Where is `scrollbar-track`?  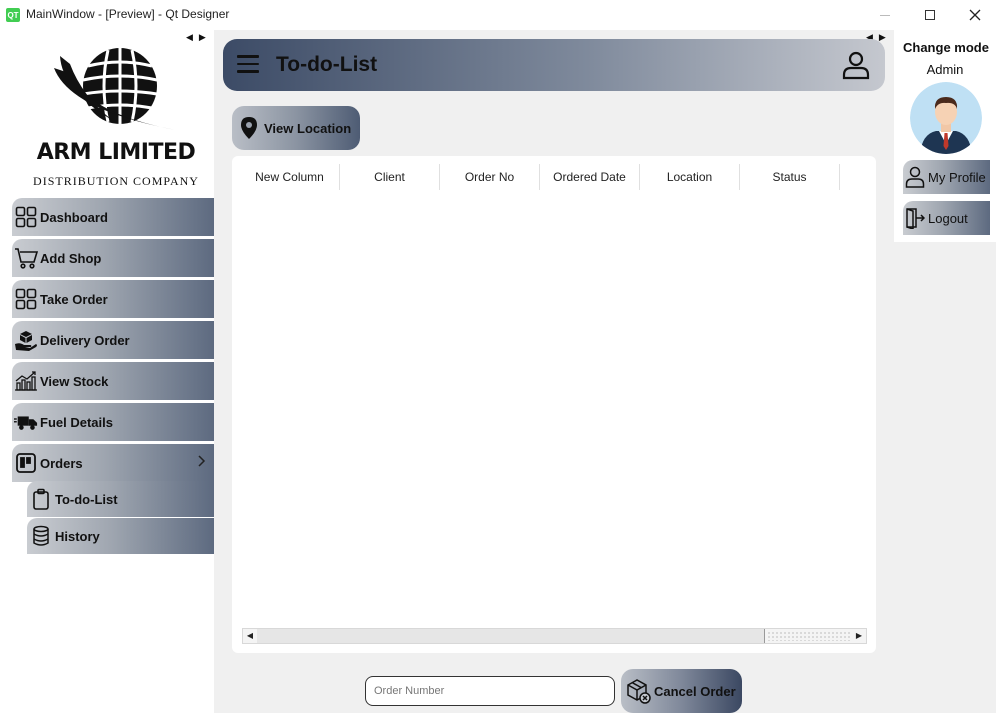 scrollbar-track is located at coordinates (809, 636).